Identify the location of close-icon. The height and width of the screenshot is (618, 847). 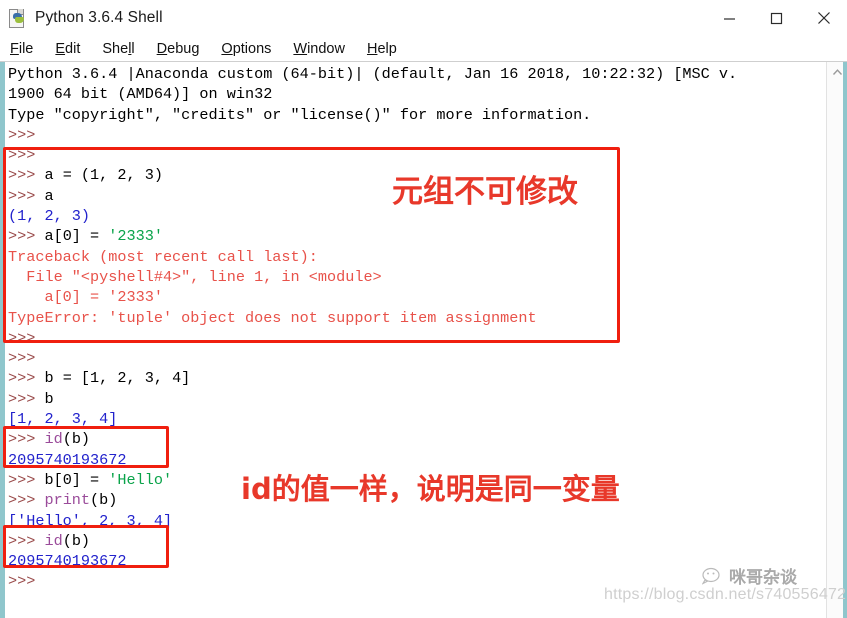
(823, 18).